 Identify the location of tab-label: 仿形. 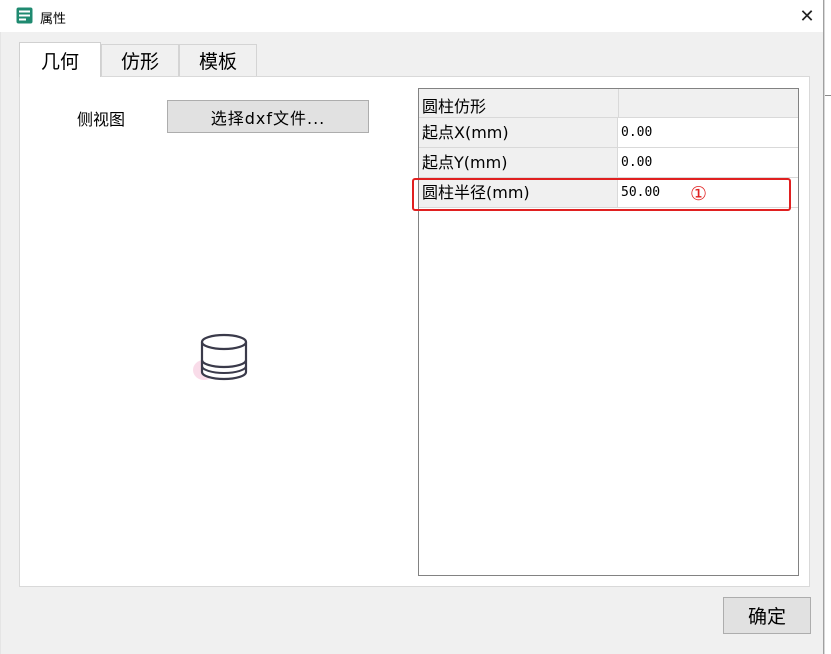
(139, 62).